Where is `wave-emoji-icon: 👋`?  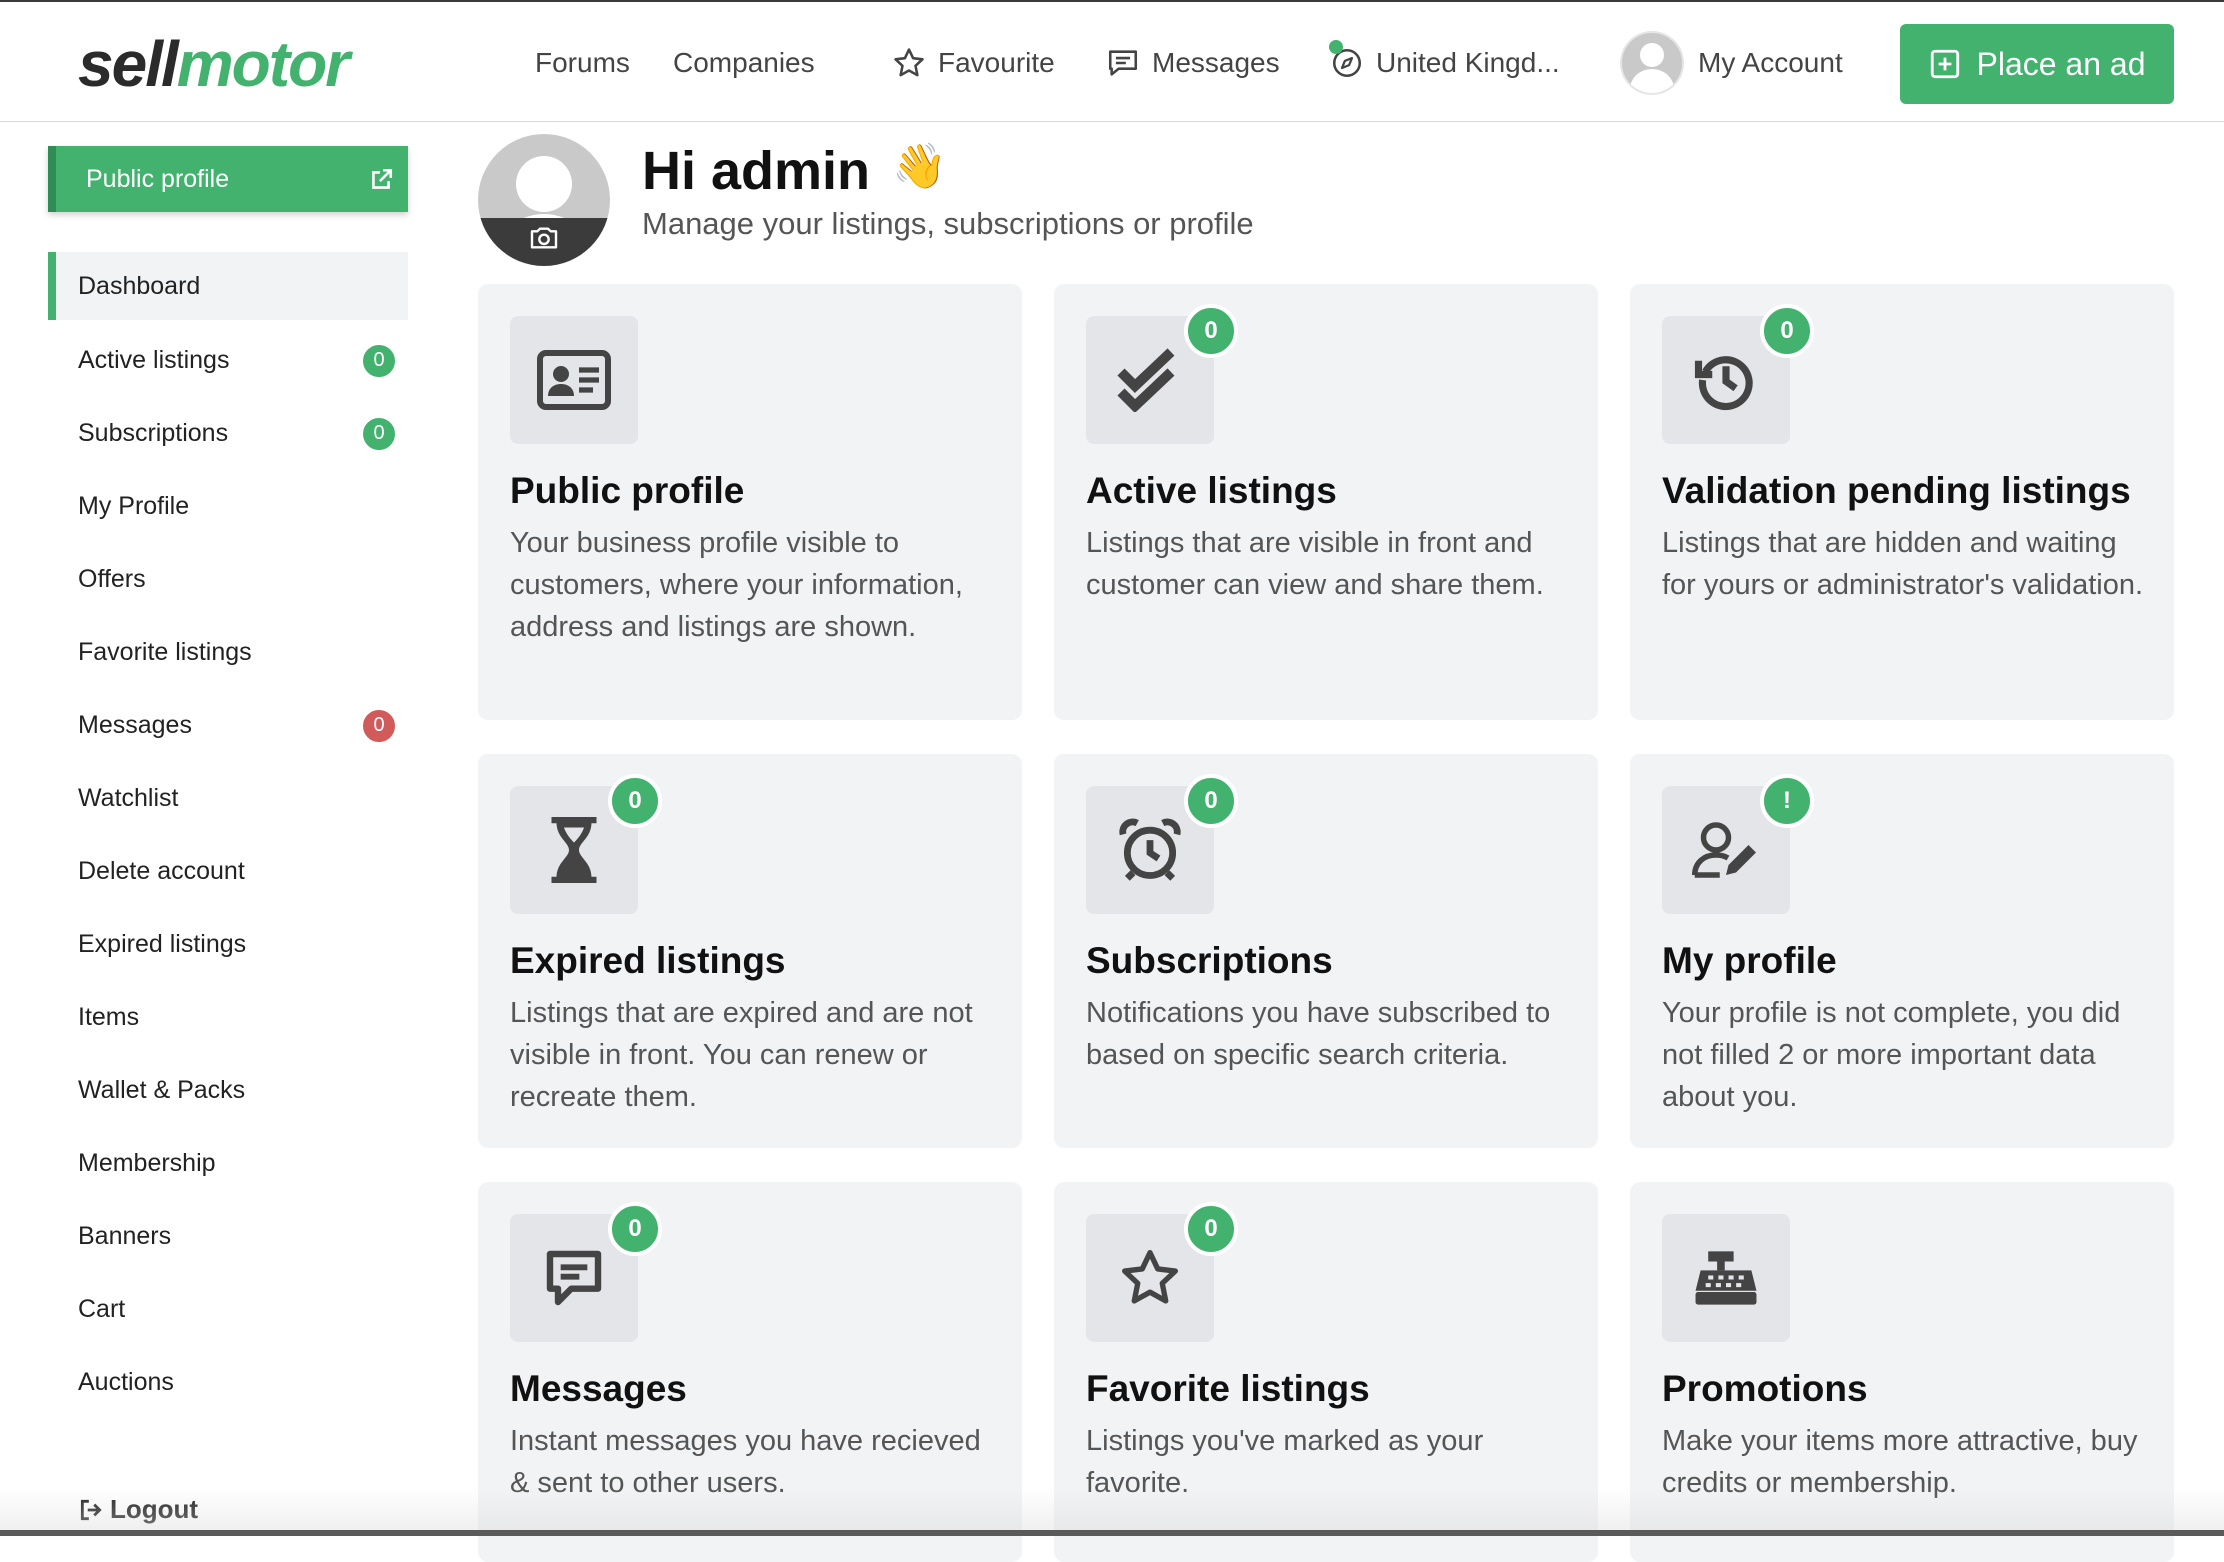 wave-emoji-icon: 👋 is located at coordinates (919, 166).